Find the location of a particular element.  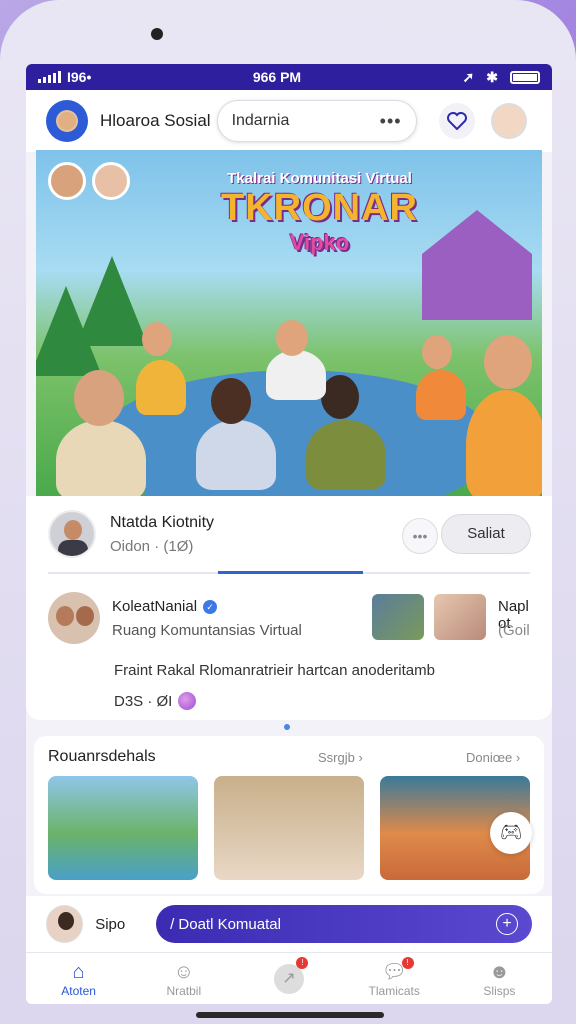

home-icon: ⌂ is located at coordinates (78, 971).